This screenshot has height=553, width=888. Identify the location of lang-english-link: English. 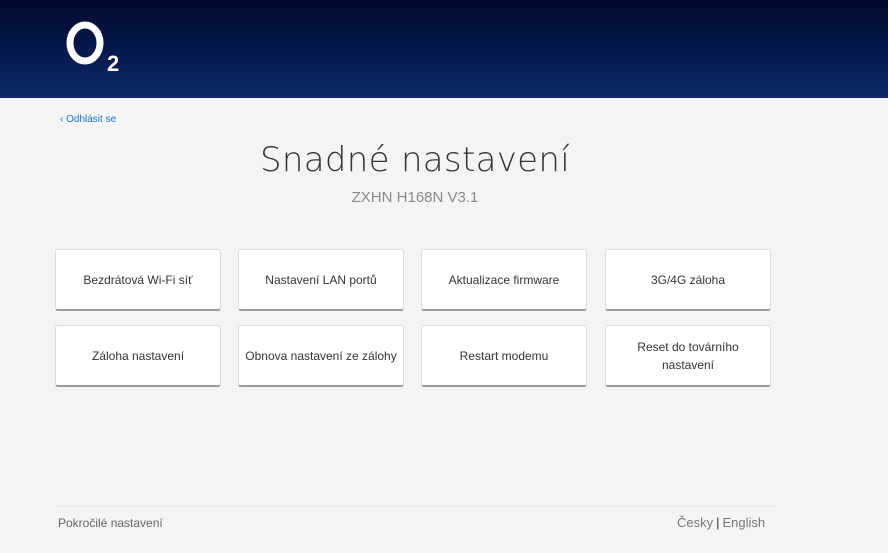
(744, 522).